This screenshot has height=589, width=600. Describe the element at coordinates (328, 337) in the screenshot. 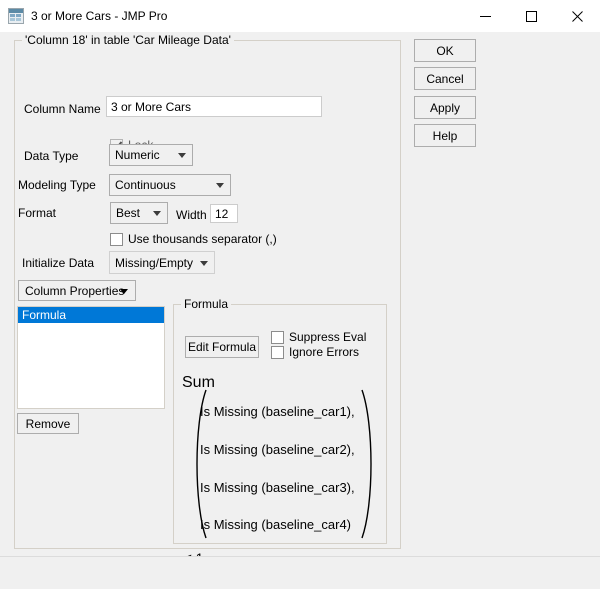

I see `suppress-eval-label: Suppress Eval` at that location.